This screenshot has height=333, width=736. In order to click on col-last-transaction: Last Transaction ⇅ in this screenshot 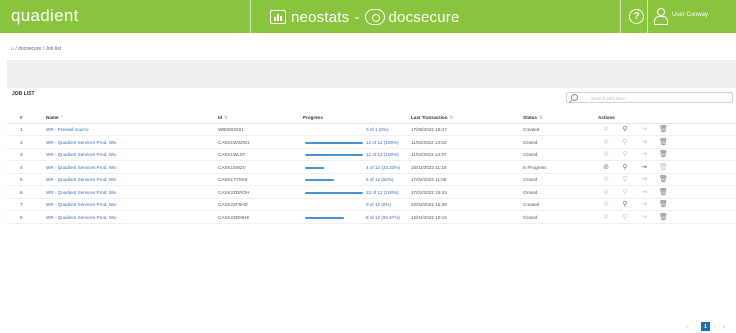, I will do `click(432, 118)`.